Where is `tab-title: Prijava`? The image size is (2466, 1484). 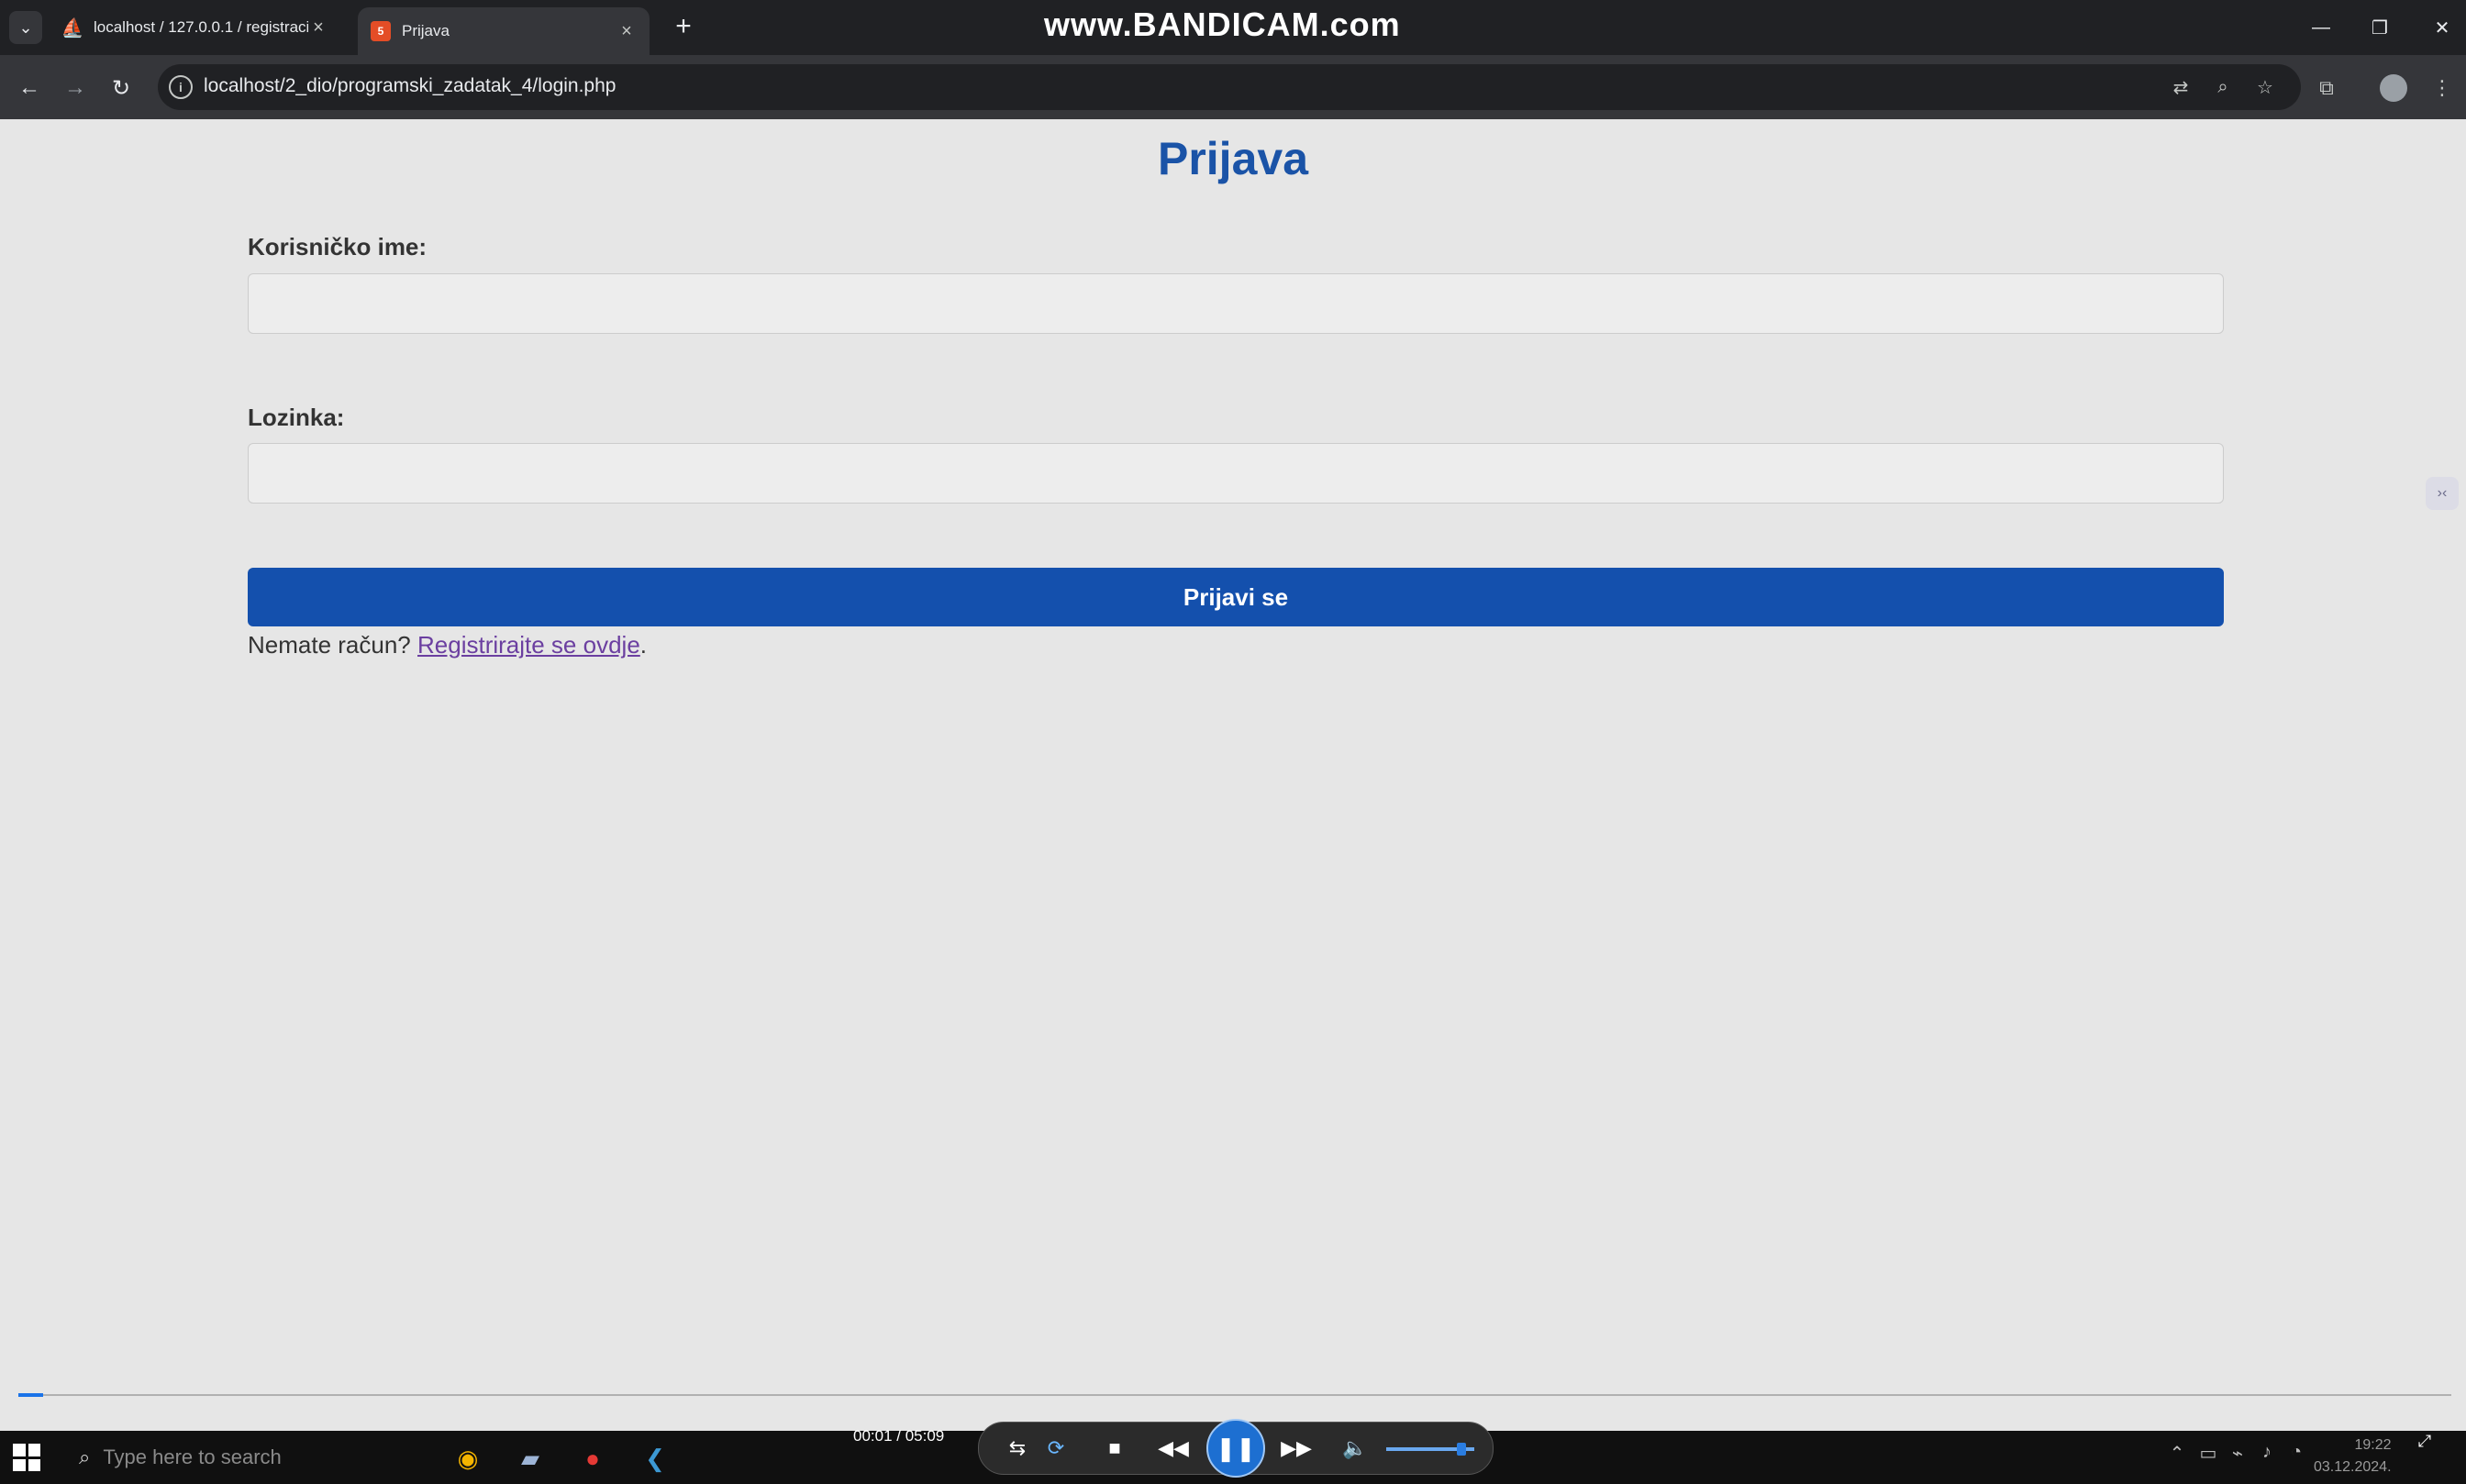
tab-title: Prijava is located at coordinates (426, 30).